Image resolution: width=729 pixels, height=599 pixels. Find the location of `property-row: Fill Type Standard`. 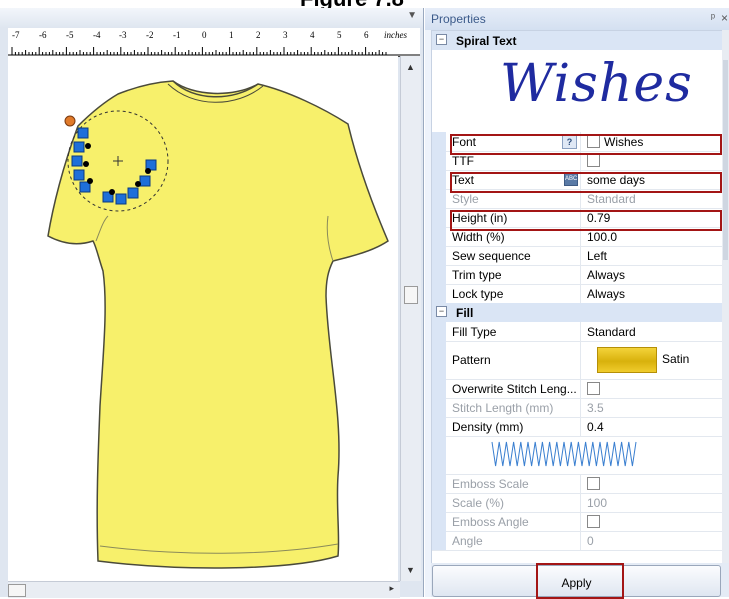

property-row: Fill Type Standard is located at coordinates (577, 332).